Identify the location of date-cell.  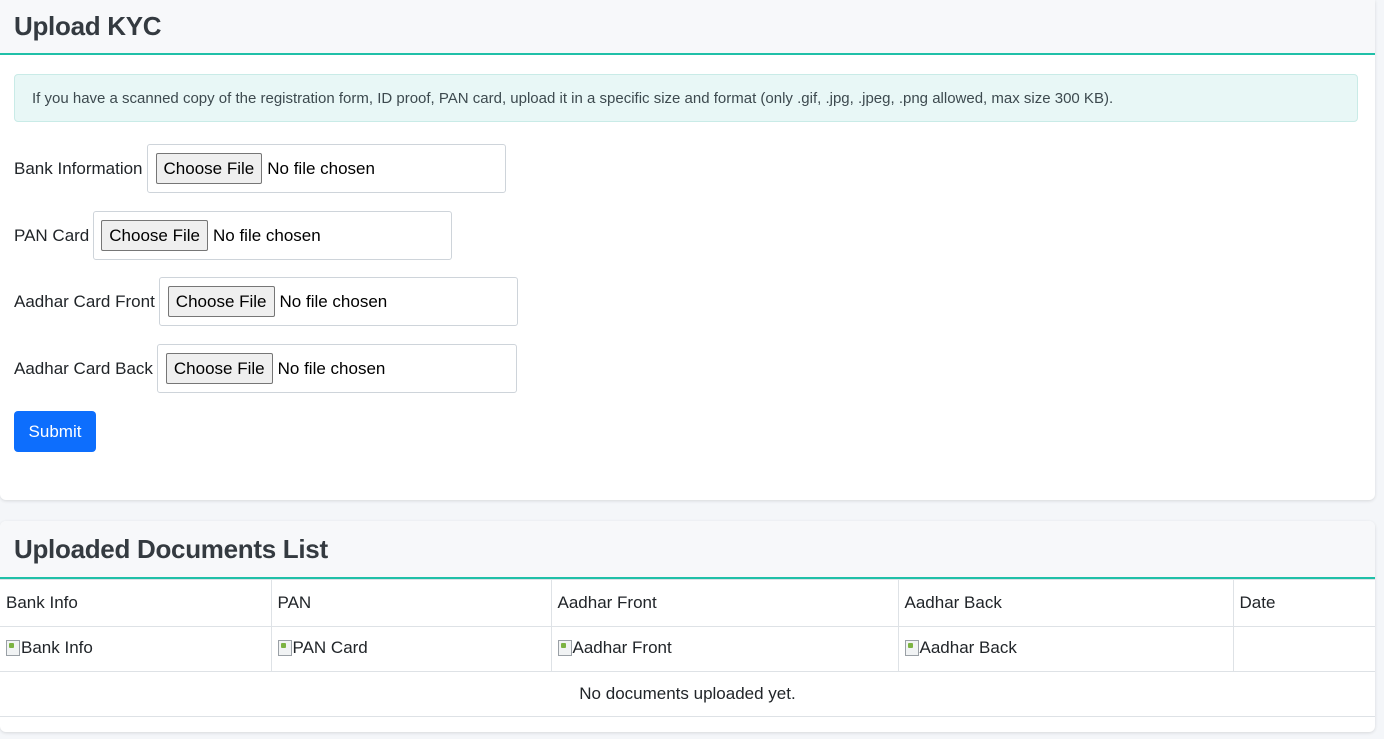
(1303, 649).